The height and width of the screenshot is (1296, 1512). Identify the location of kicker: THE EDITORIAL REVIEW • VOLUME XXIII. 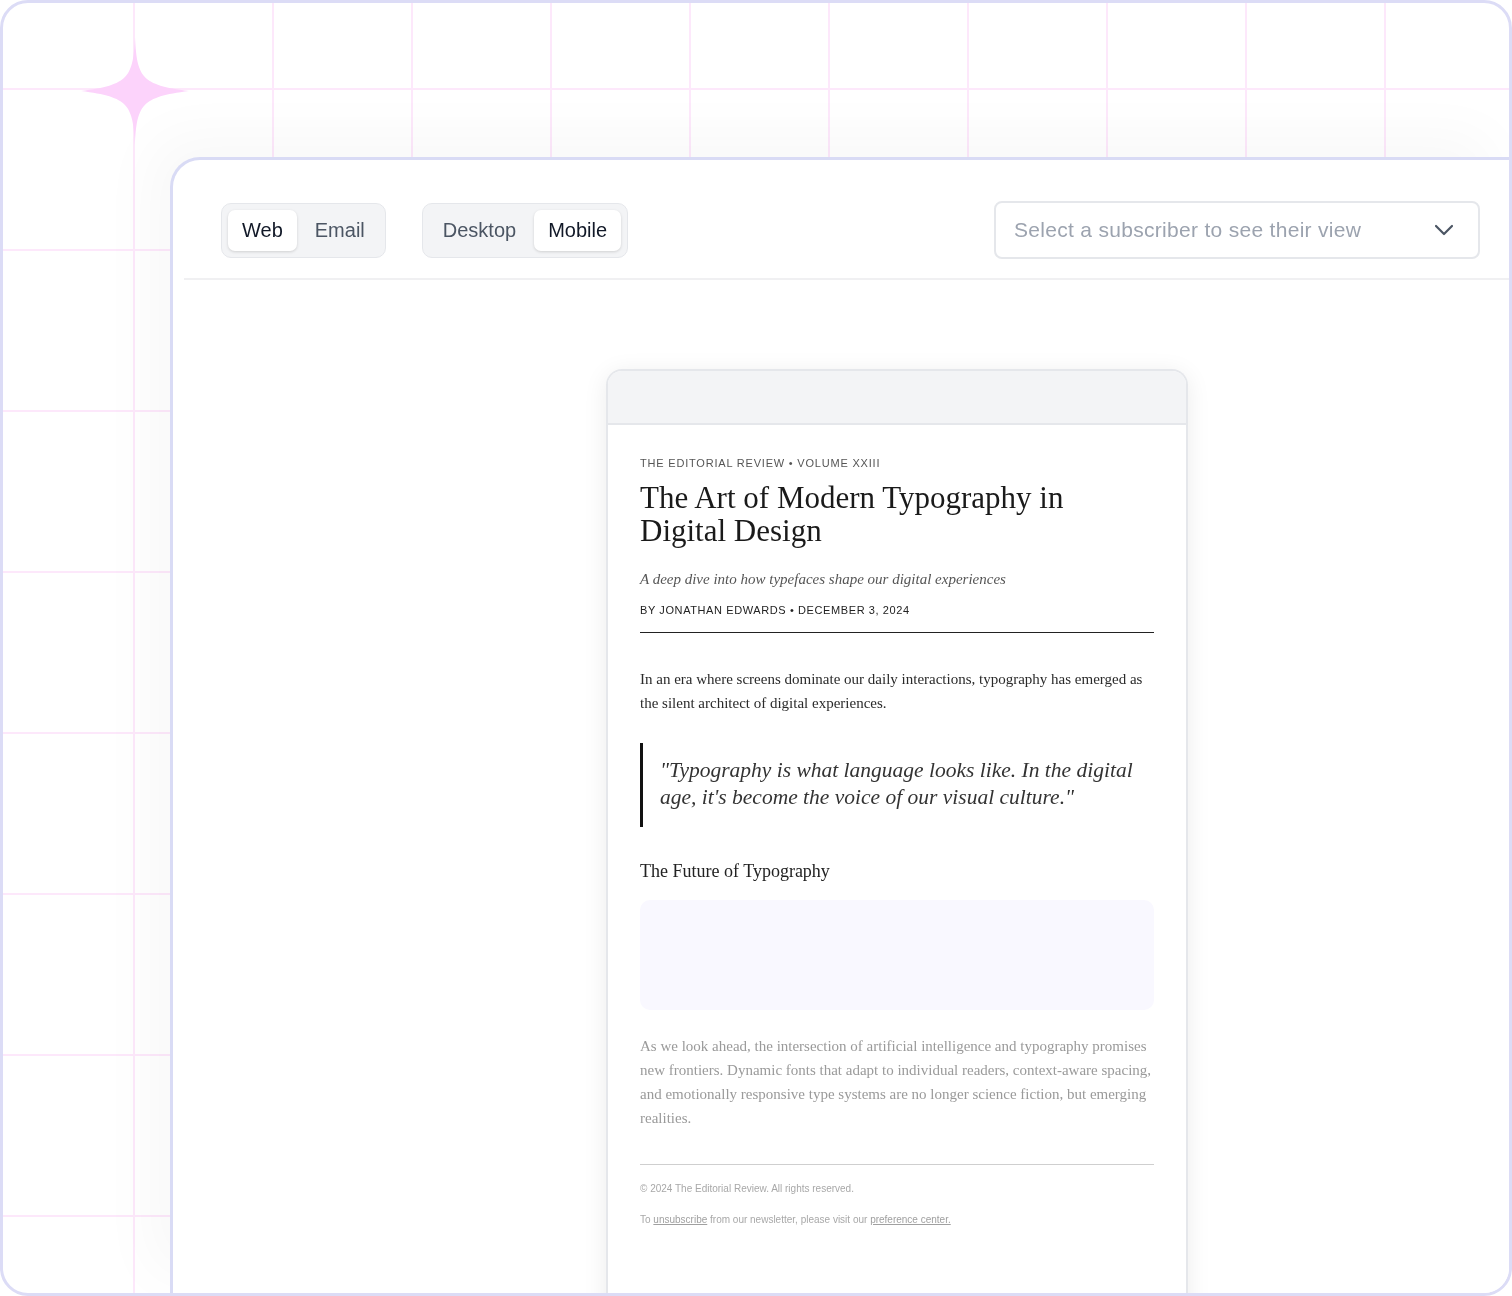
(761, 463).